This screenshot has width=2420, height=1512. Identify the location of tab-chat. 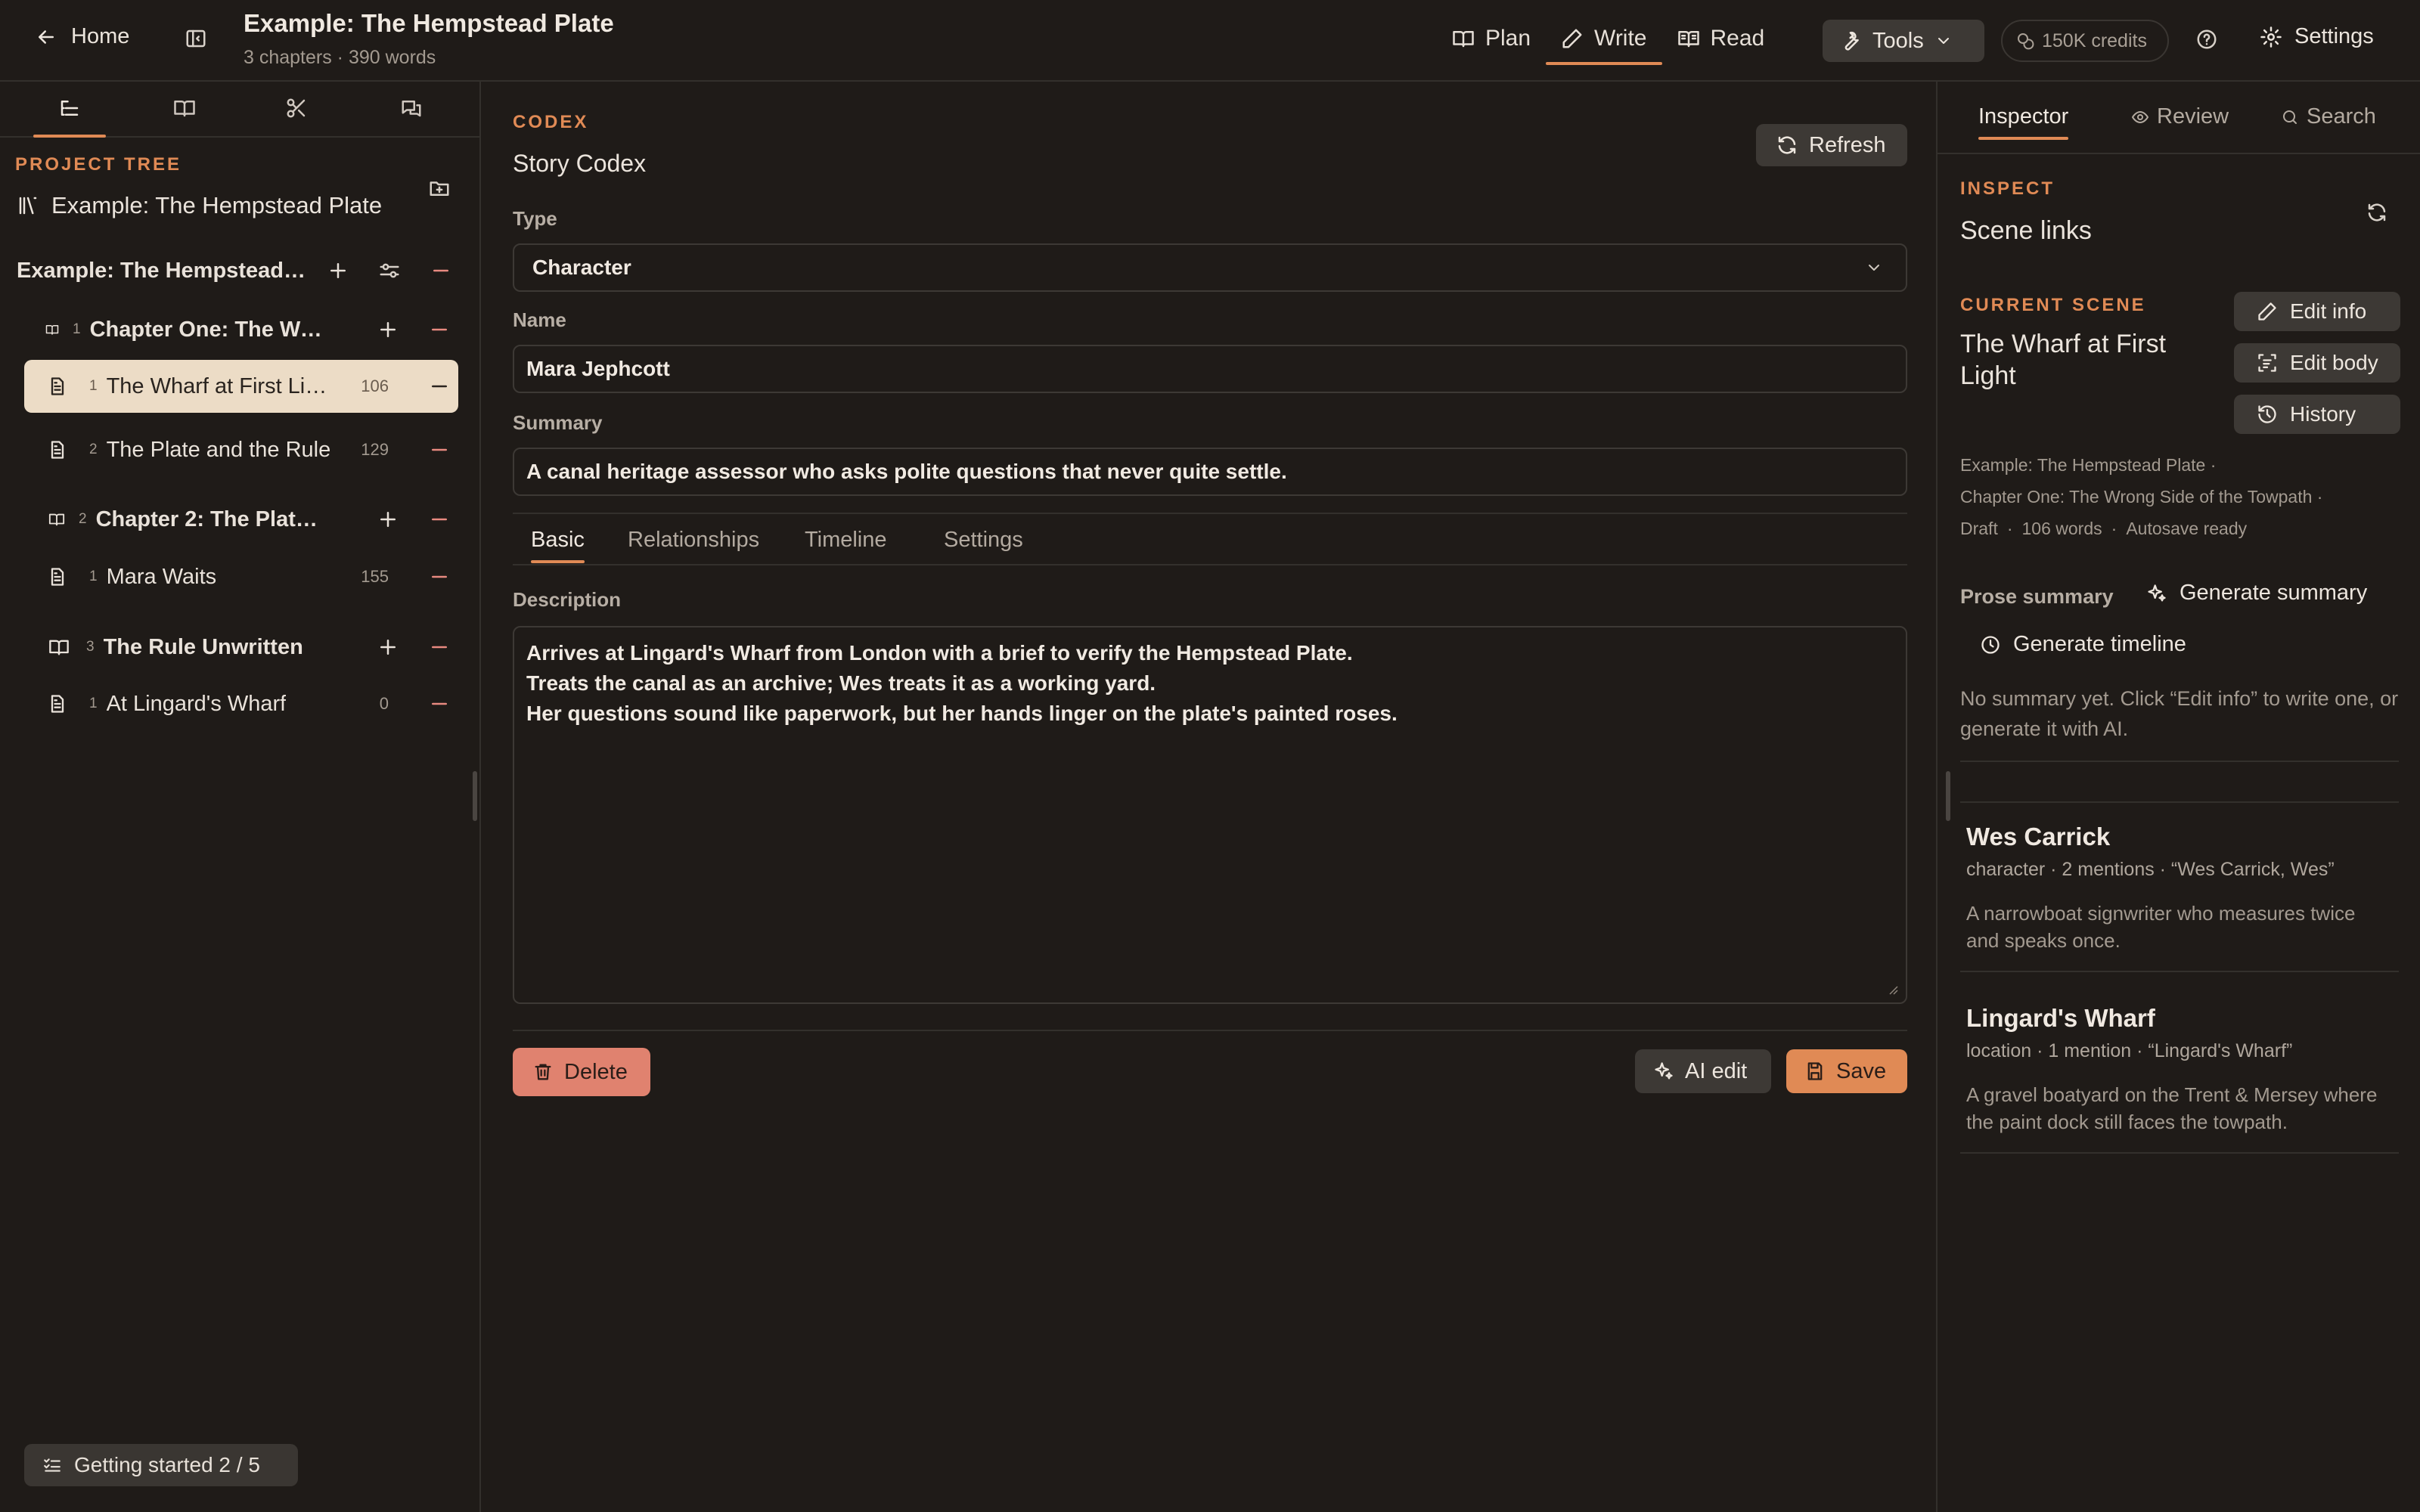
(411, 117).